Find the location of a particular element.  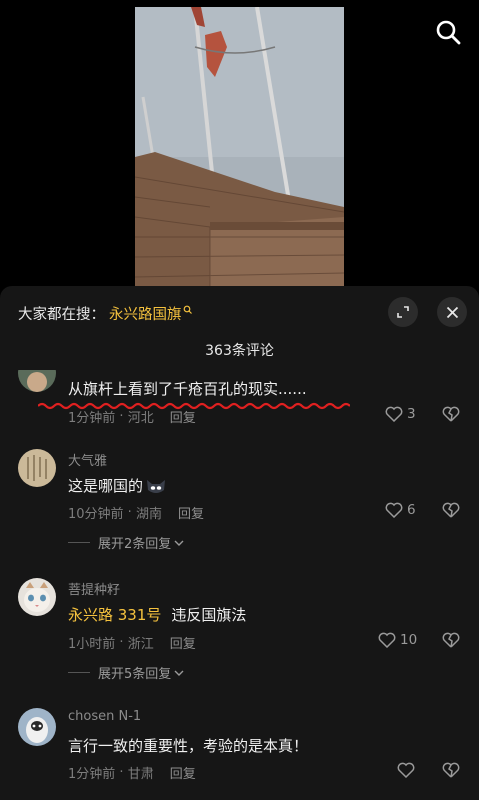

comment-text: 这是哪国的 is located at coordinates (117, 485).